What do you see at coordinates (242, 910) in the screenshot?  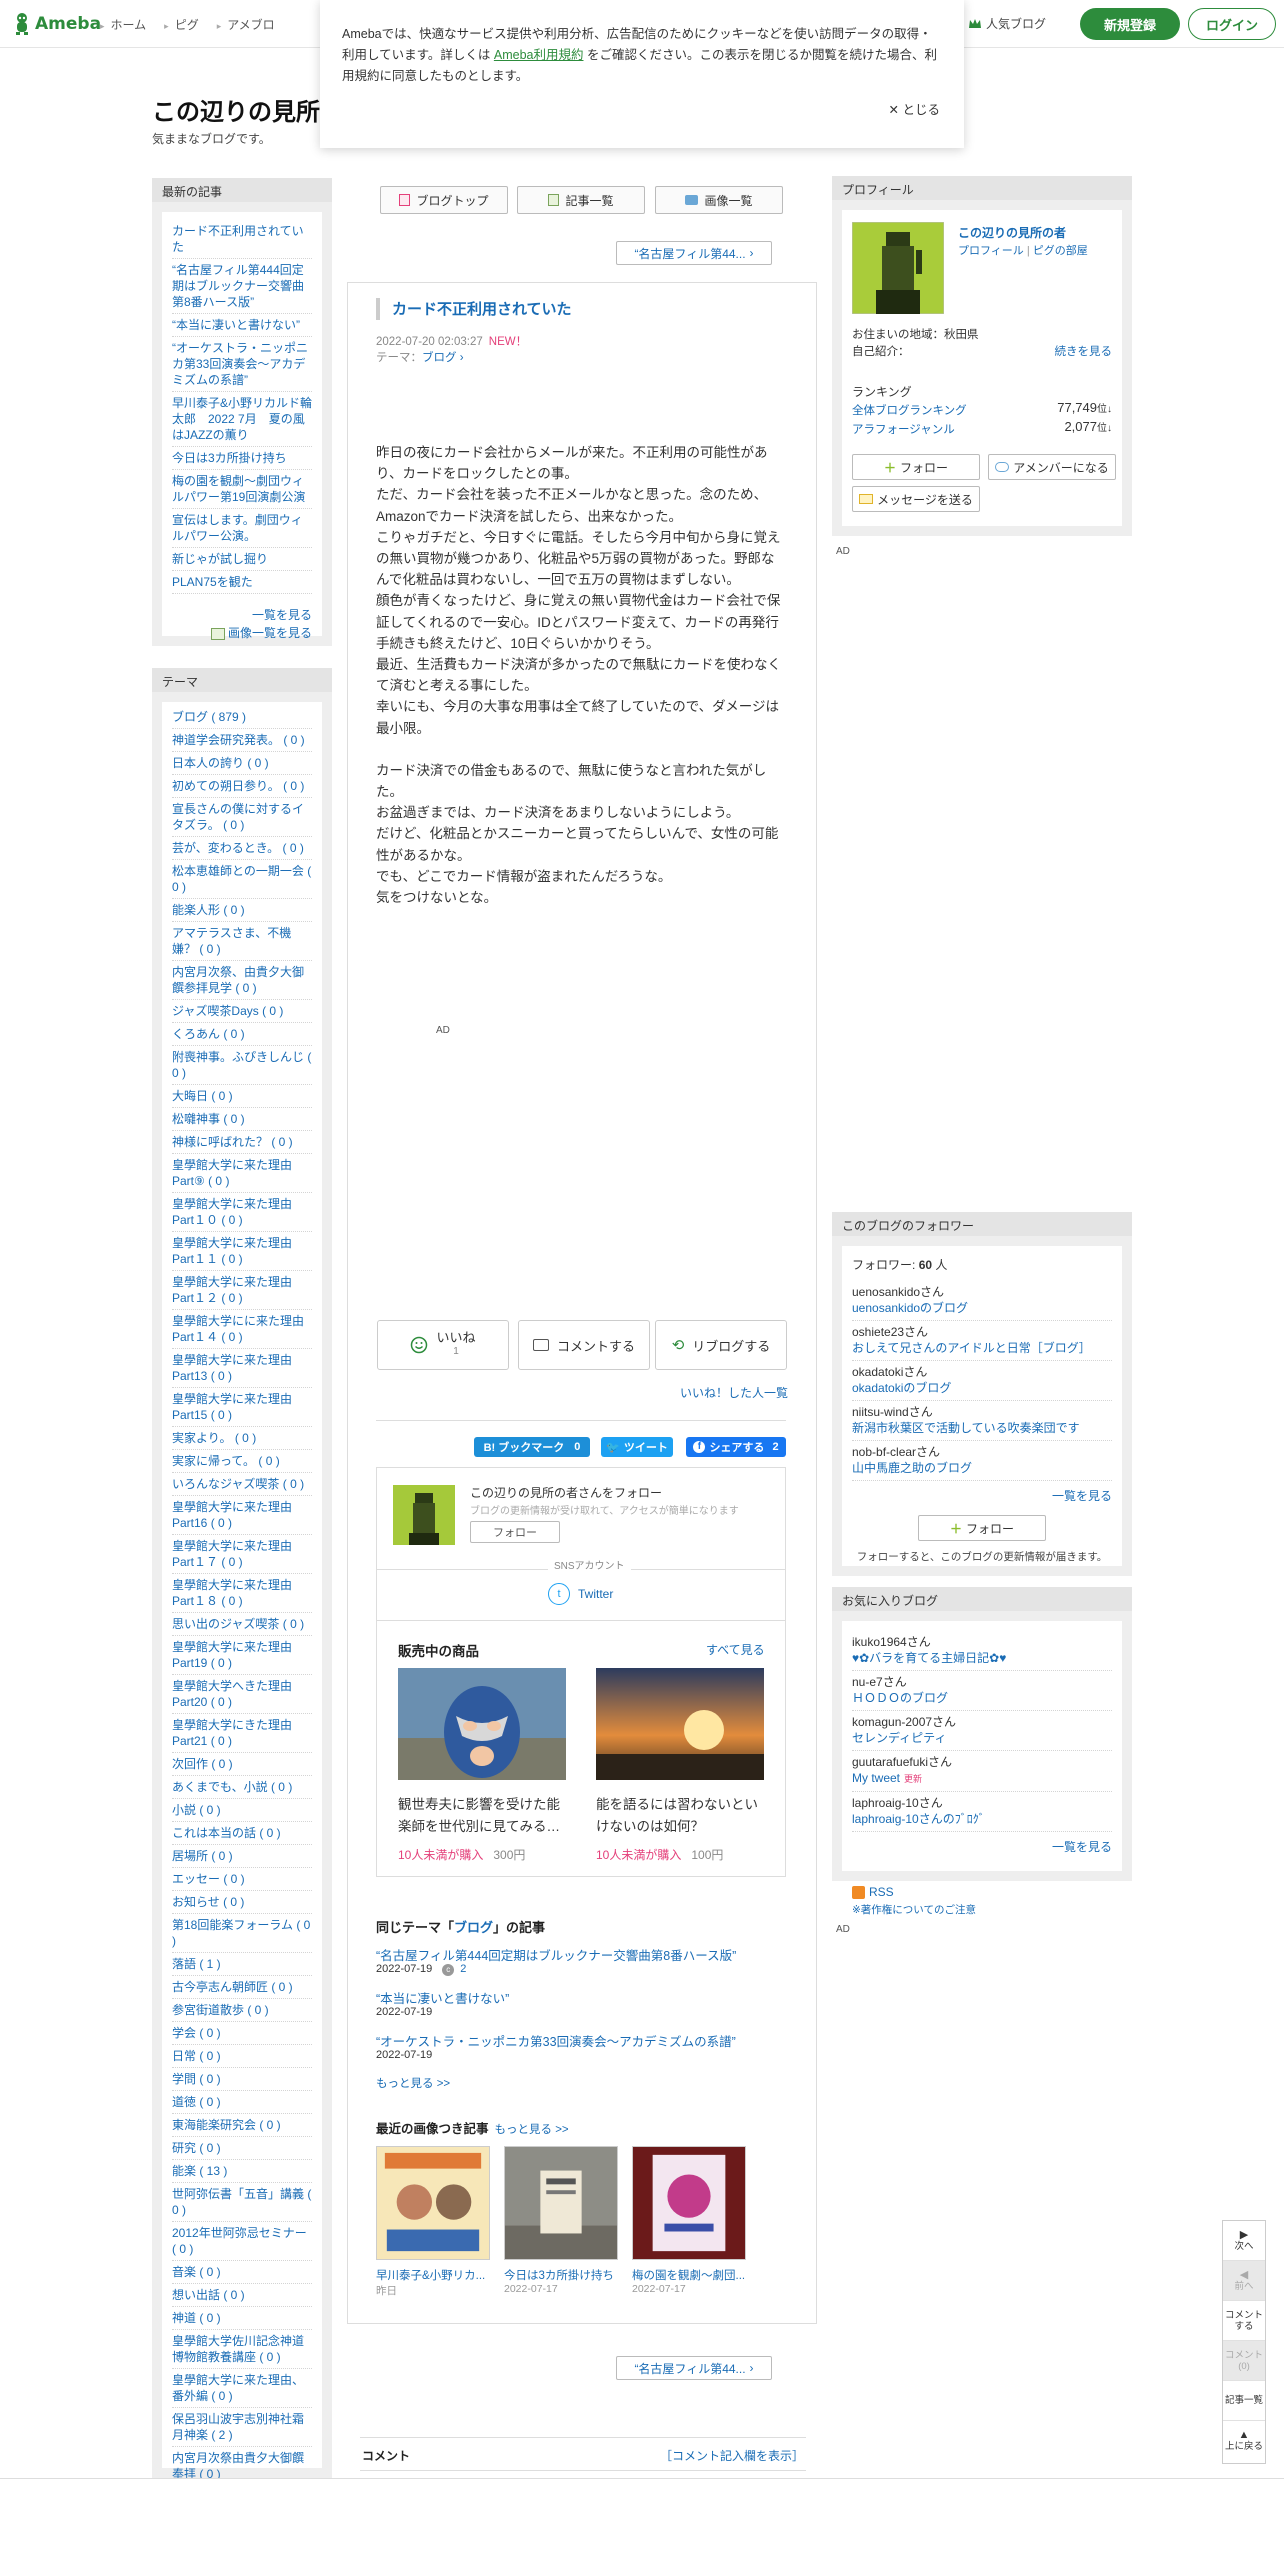 I see `theme-item: 能楽人形 ( 0 )` at bounding box center [242, 910].